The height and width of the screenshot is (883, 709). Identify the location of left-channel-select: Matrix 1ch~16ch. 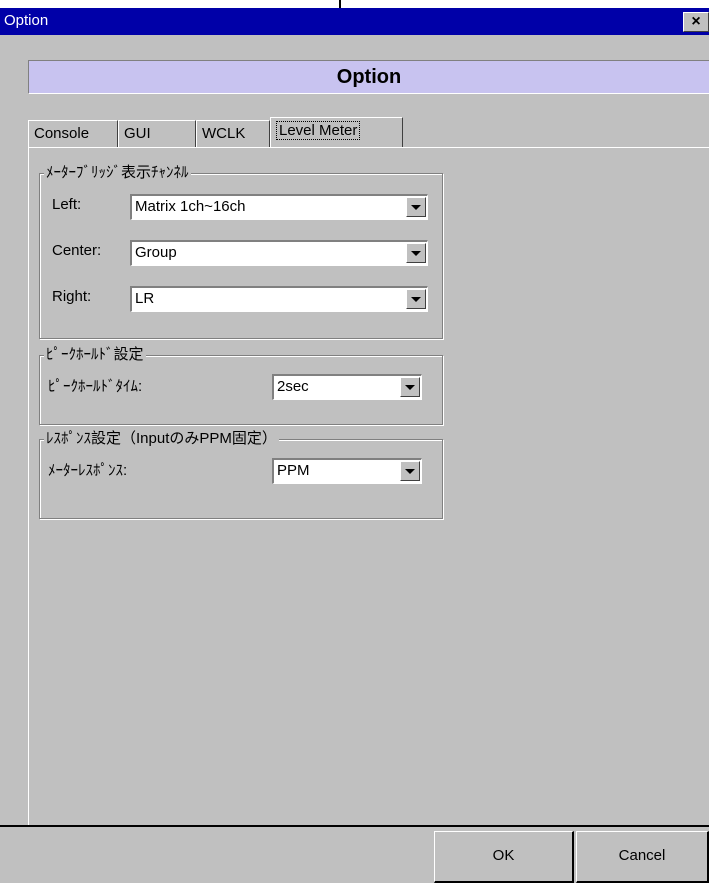
(279, 207).